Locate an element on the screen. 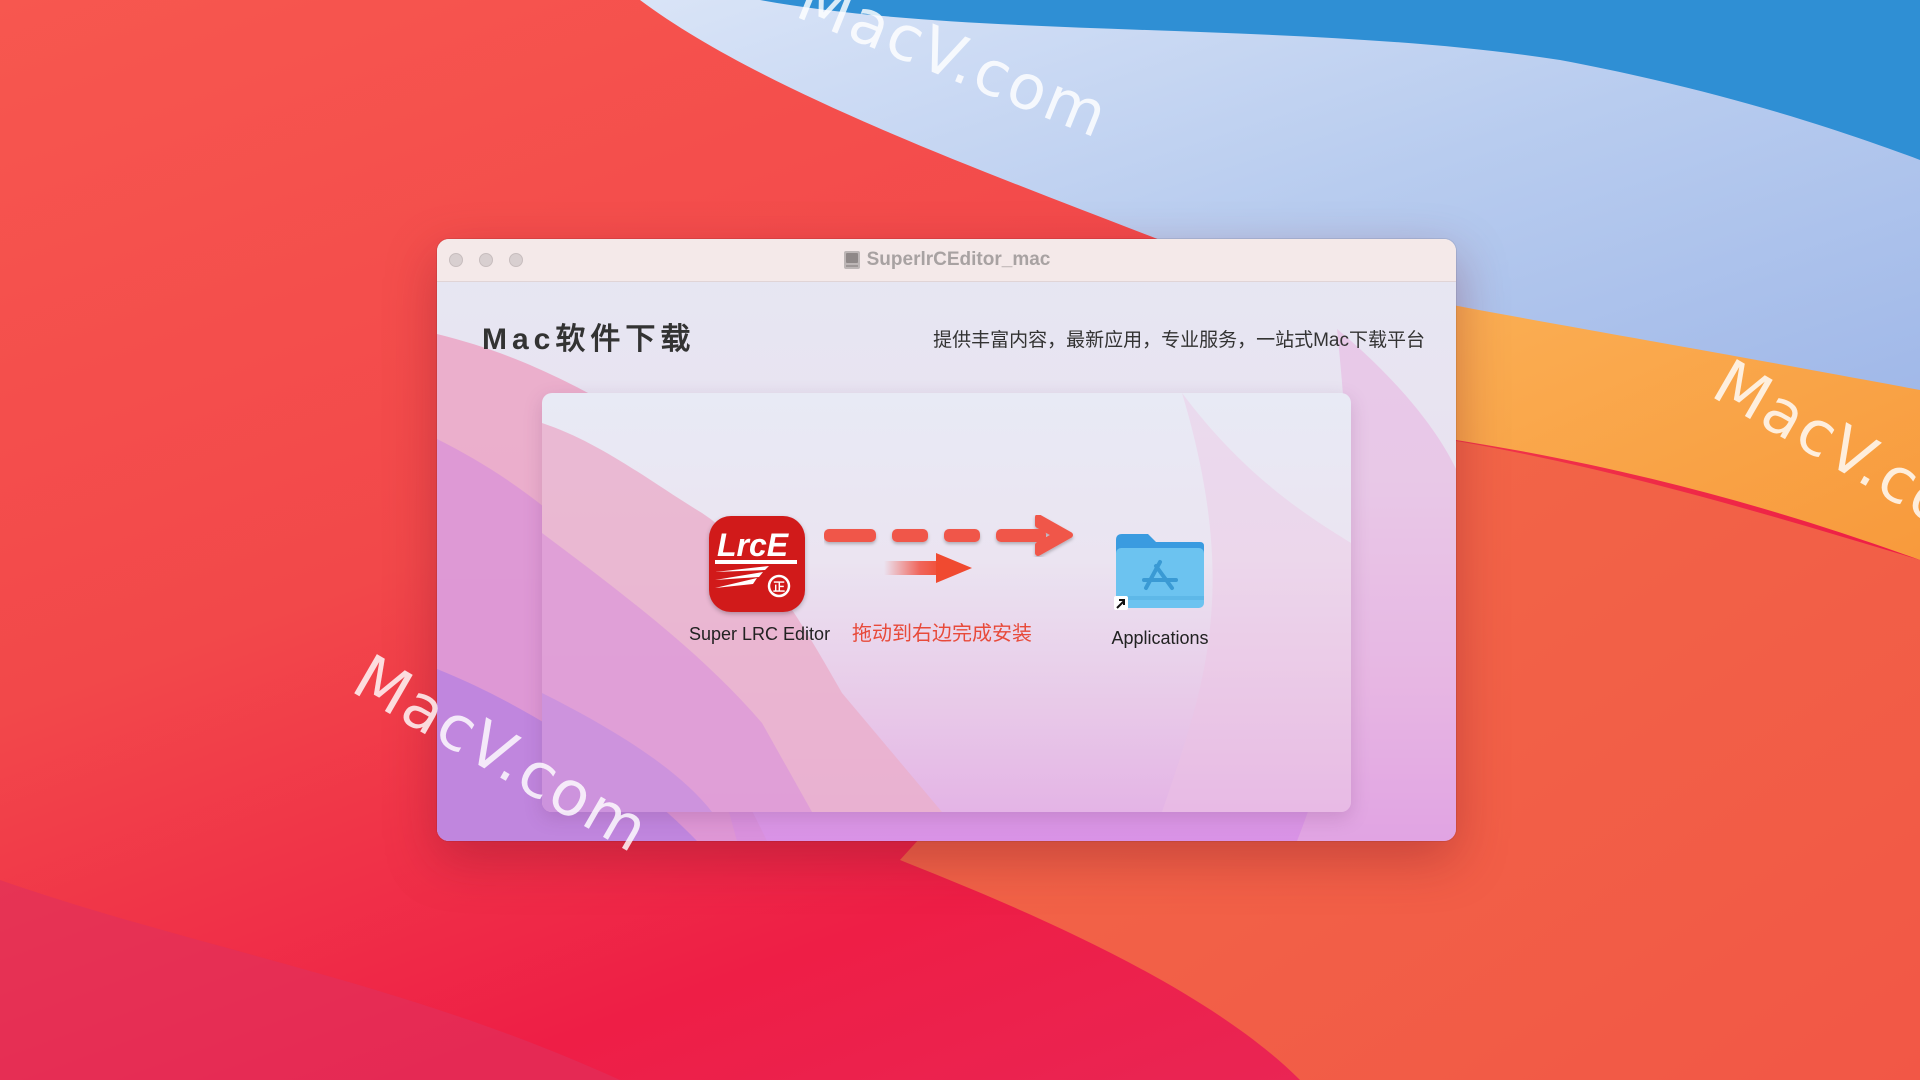 This screenshot has width=1920, height=1080. window-title: SuperlrCEditor_mac is located at coordinates (958, 259).